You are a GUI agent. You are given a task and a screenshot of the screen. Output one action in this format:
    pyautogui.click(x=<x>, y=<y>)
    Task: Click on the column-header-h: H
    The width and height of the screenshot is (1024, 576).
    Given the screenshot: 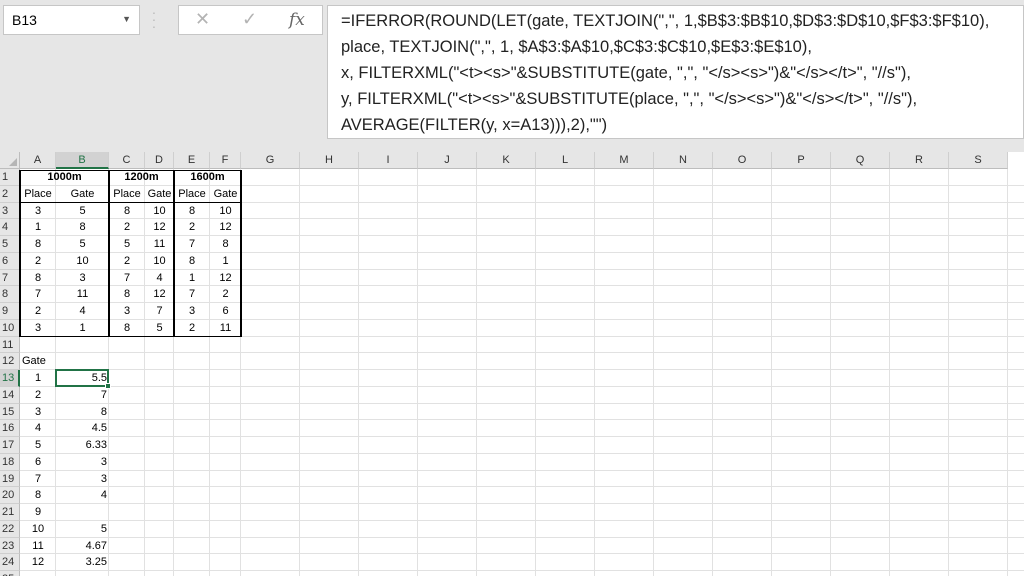 What is the action you would take?
    pyautogui.click(x=329, y=160)
    